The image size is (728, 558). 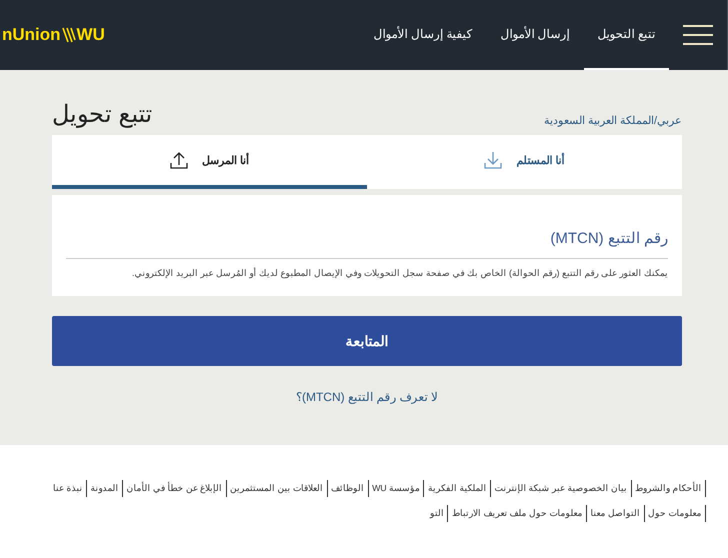 I want to click on continue-button: المتابعة, so click(x=367, y=341).